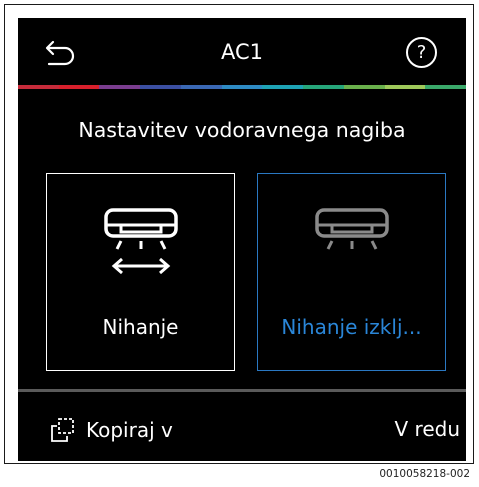 This screenshot has height=487, width=479. Describe the element at coordinates (242, 130) in the screenshot. I see `section-heading: Nastavitev vodoravnega nagiba` at that location.